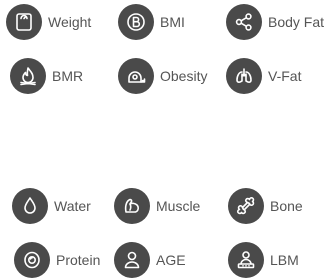  Describe the element at coordinates (263, 76) in the screenshot. I see `metric-v-fat: V-Fat` at that location.